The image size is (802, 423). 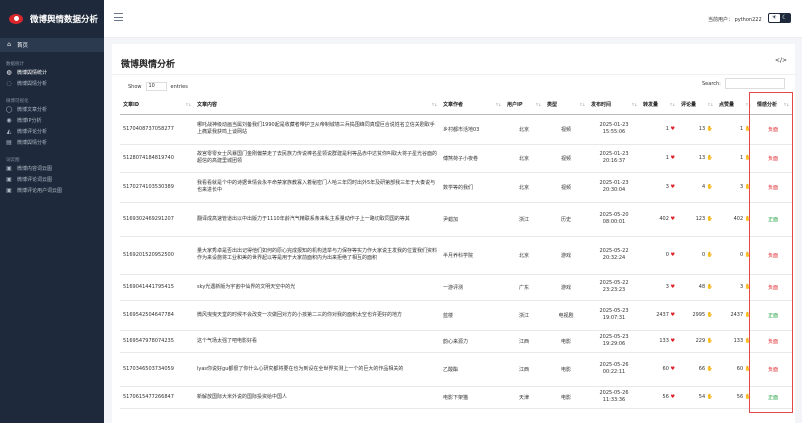 I want to click on search-input, so click(x=754, y=83).